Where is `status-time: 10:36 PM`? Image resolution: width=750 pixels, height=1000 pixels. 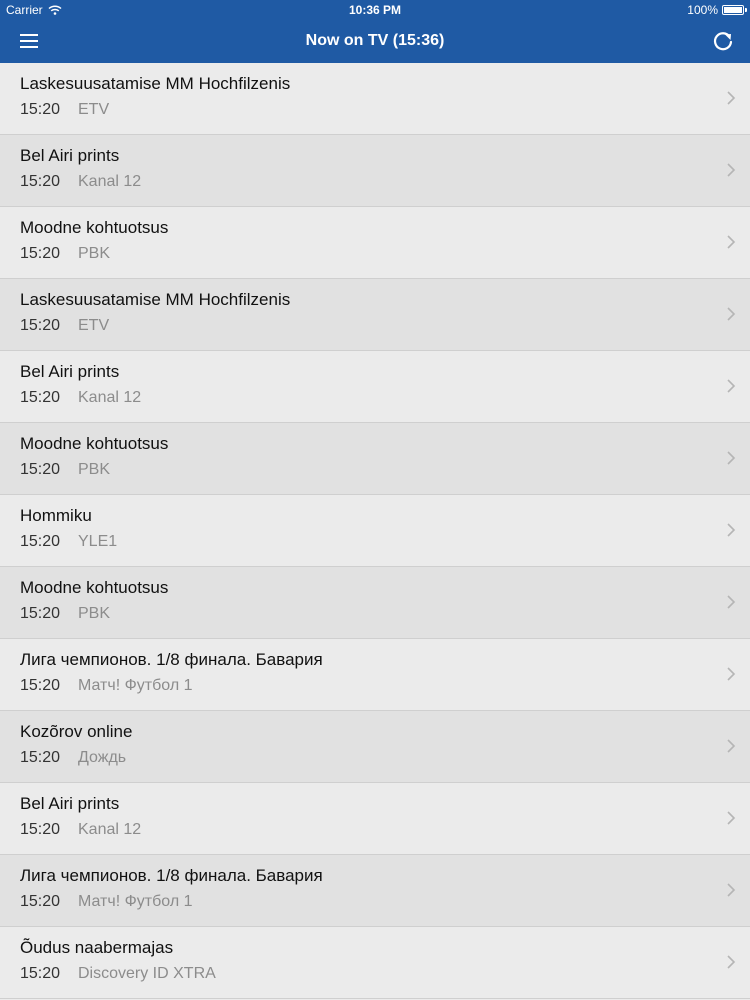
status-time: 10:36 PM is located at coordinates (375, 10).